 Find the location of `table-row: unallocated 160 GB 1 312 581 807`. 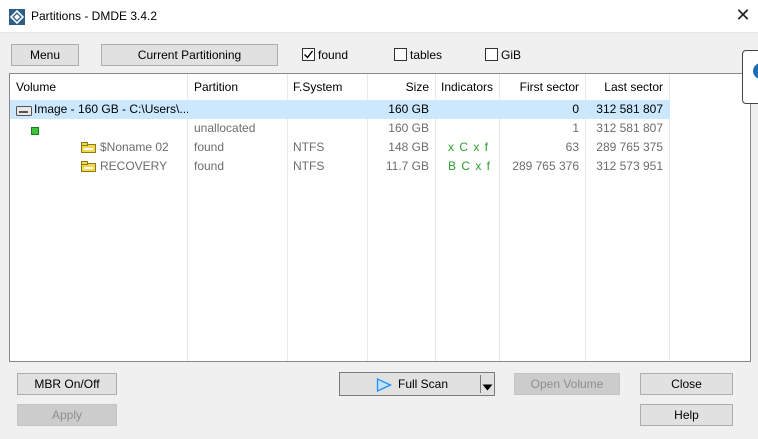

table-row: unallocated 160 GB 1 312 581 807 is located at coordinates (340, 128).